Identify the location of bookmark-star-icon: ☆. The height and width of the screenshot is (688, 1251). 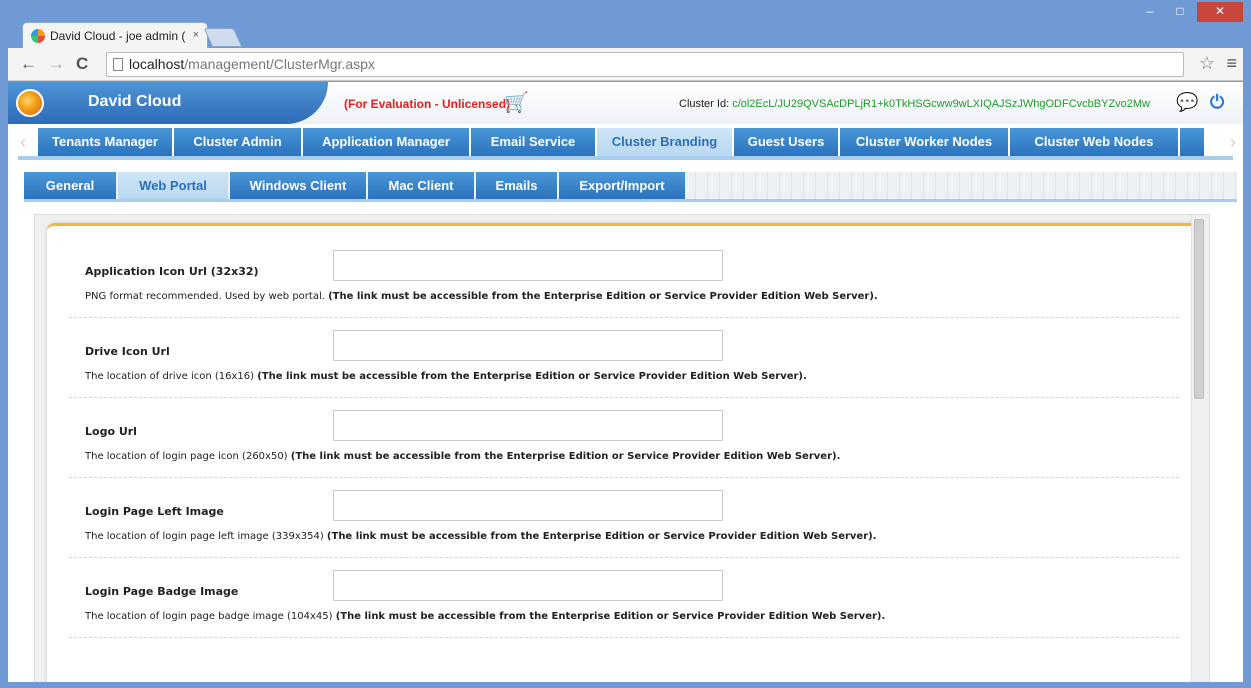
(1207, 63).